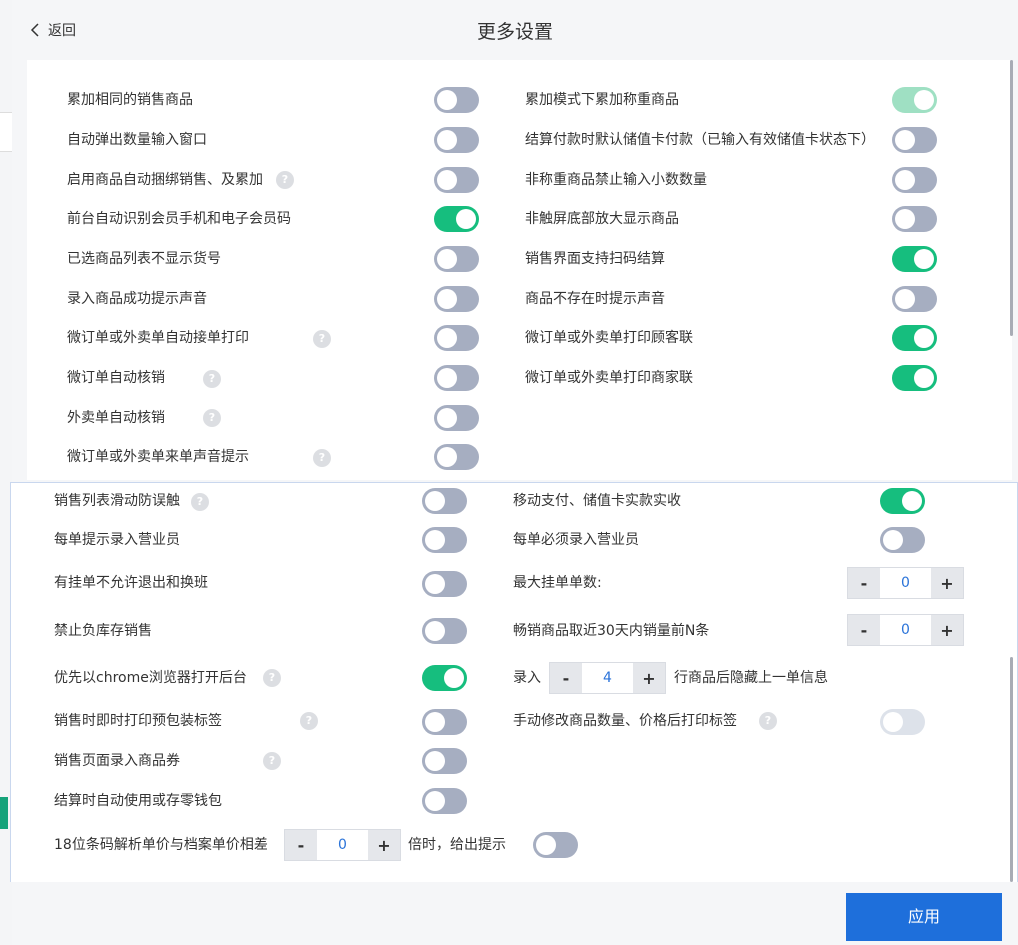 This screenshot has width=1018, height=945. What do you see at coordinates (609, 338) in the screenshot?
I see `setting-label: 微订单或外卖单打印顾客联` at bounding box center [609, 338].